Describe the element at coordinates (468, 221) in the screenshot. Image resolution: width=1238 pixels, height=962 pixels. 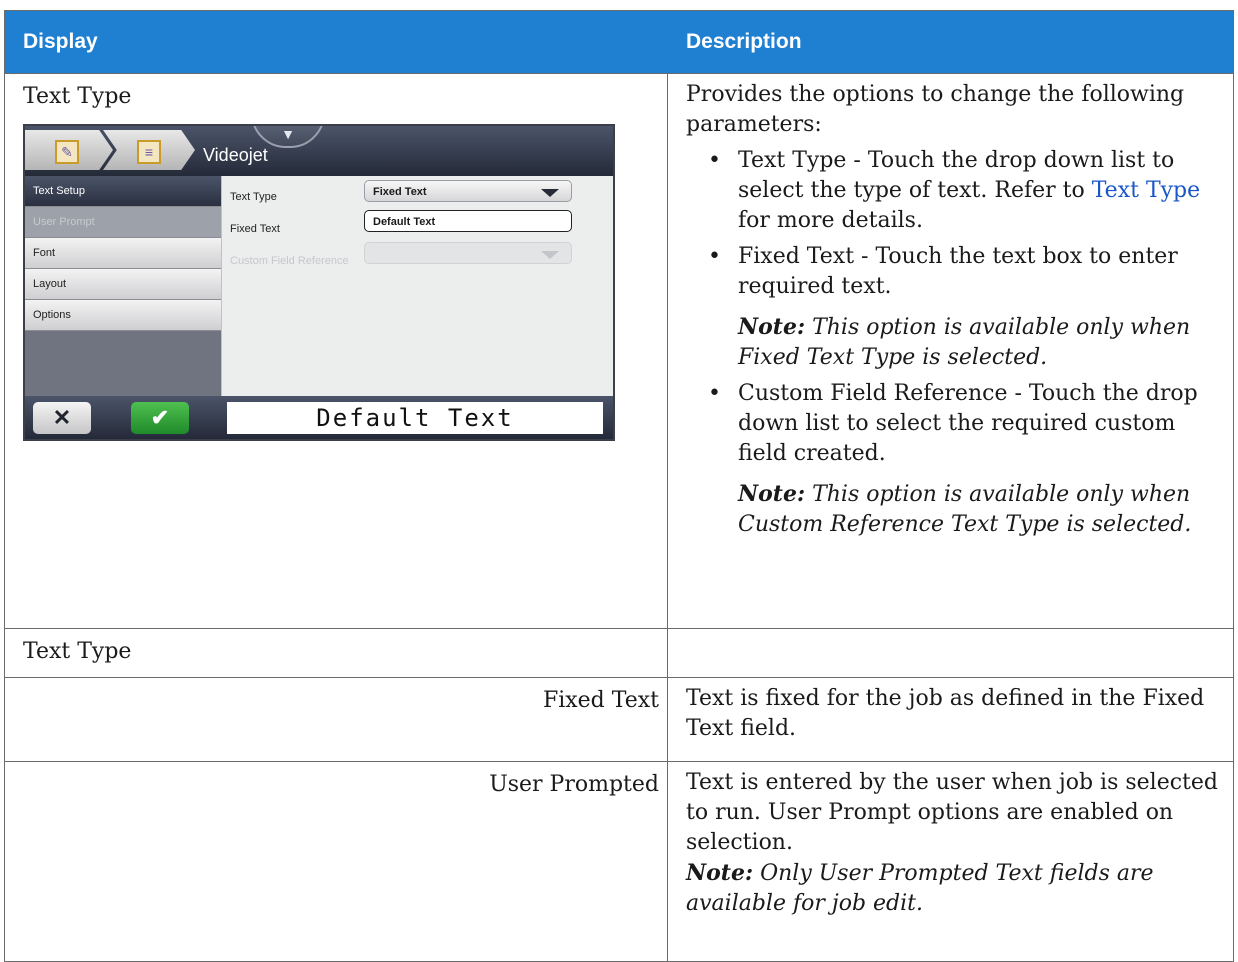
I see `fixed-text-input: Default Text` at that location.